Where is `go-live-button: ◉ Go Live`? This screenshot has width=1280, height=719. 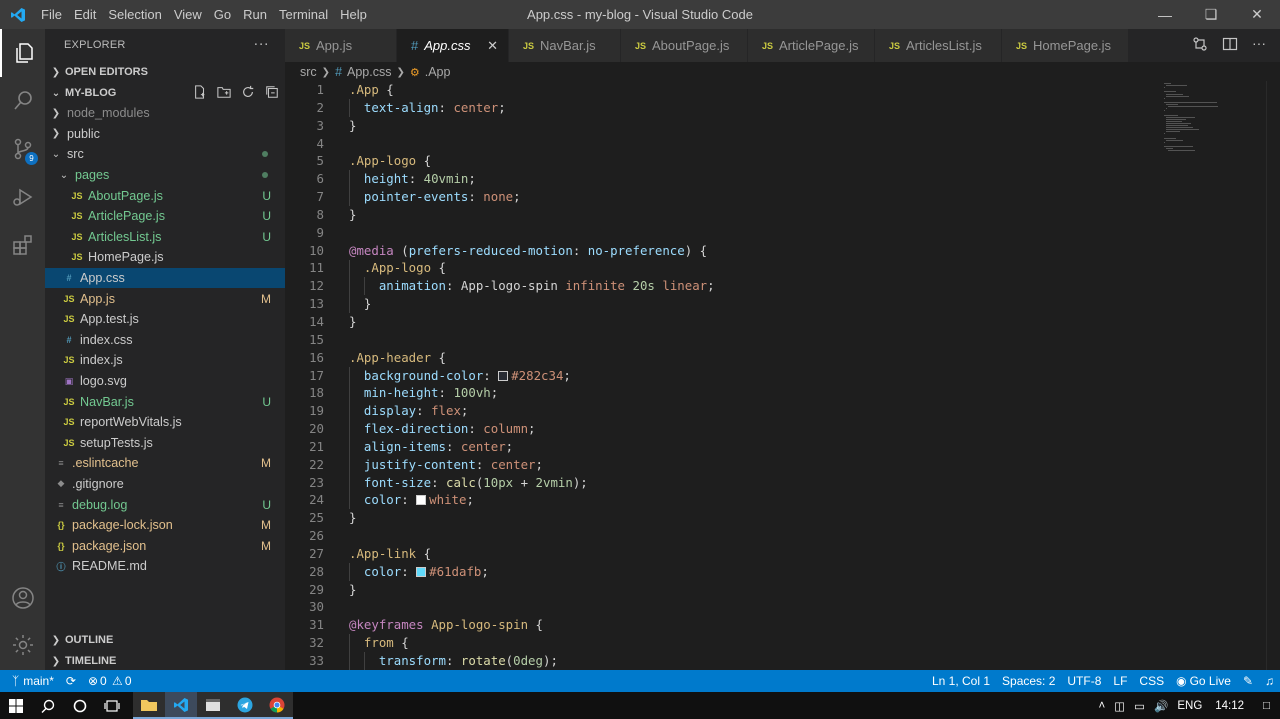 go-live-button: ◉ Go Live is located at coordinates (1203, 681).